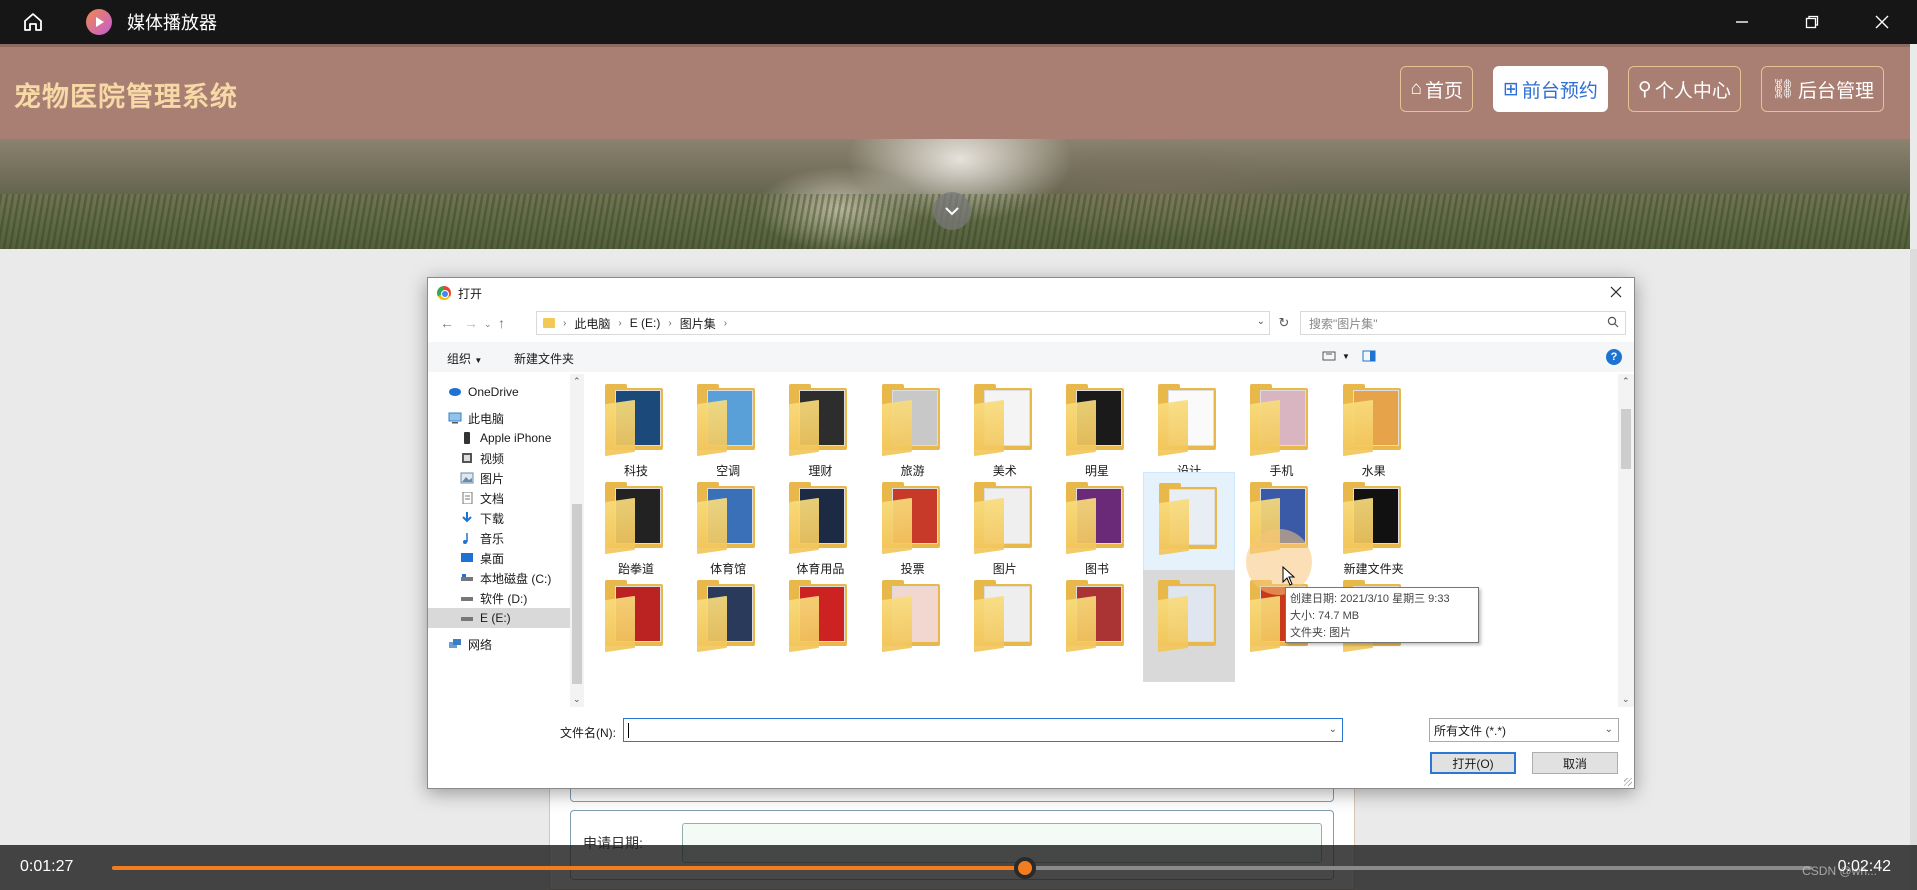 The height and width of the screenshot is (890, 1917). What do you see at coordinates (1279, 562) in the screenshot?
I see `click-highlight` at bounding box center [1279, 562].